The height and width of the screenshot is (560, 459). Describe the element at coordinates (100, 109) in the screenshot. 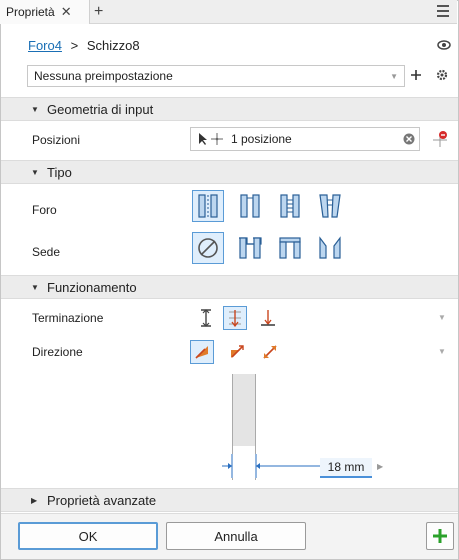

I see `section-input-geometry-label: Geometria di input` at that location.